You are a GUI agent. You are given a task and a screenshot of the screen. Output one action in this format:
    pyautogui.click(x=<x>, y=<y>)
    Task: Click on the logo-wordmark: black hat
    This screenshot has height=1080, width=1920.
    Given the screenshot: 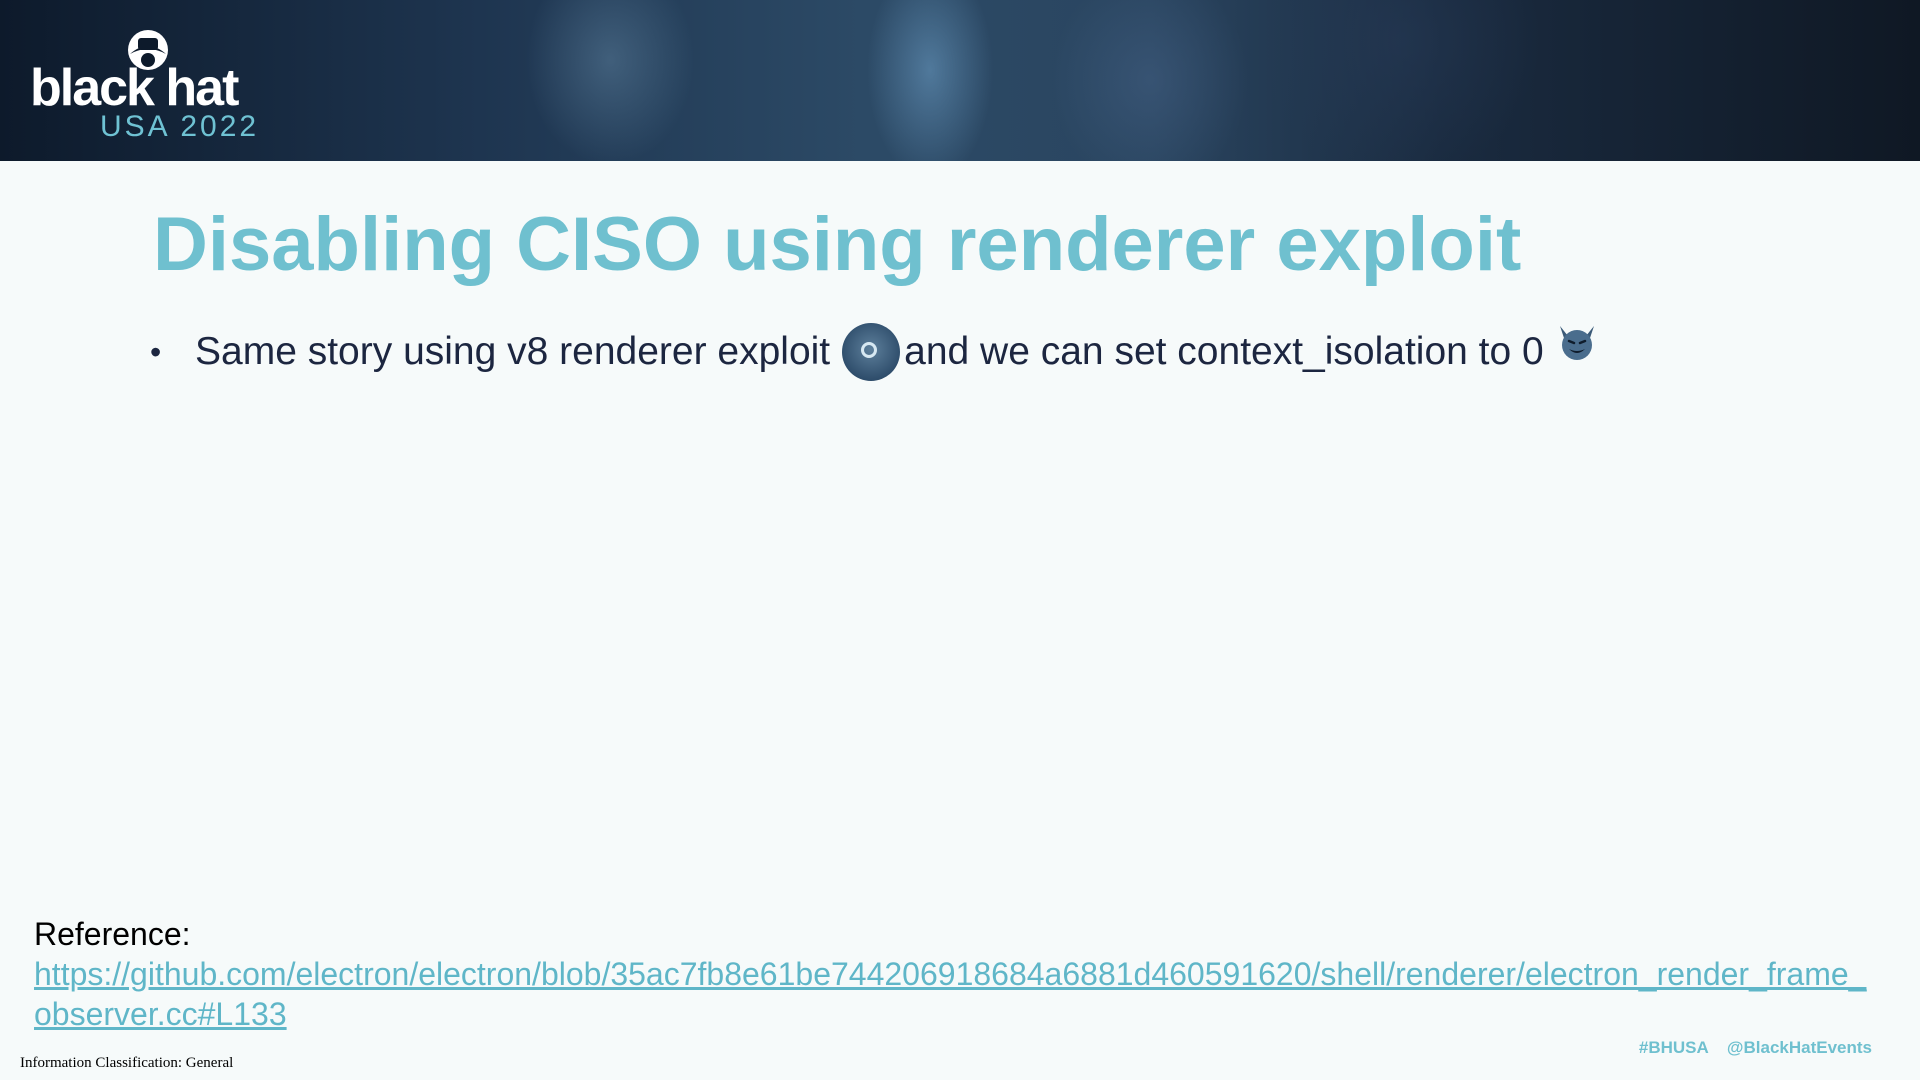 What is the action you would take?
    pyautogui.click(x=134, y=88)
    